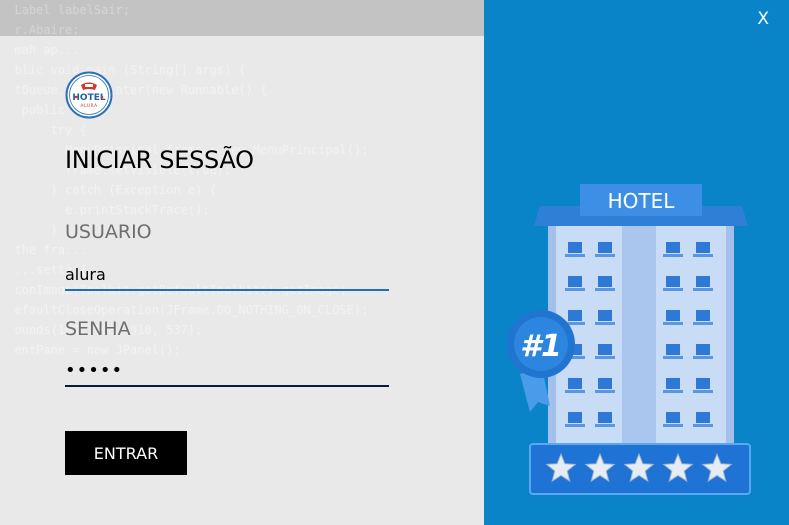 Image resolution: width=789 pixels, height=525 pixels. Describe the element at coordinates (159, 160) in the screenshot. I see `page-title: INICIAR SESSÃO` at that location.